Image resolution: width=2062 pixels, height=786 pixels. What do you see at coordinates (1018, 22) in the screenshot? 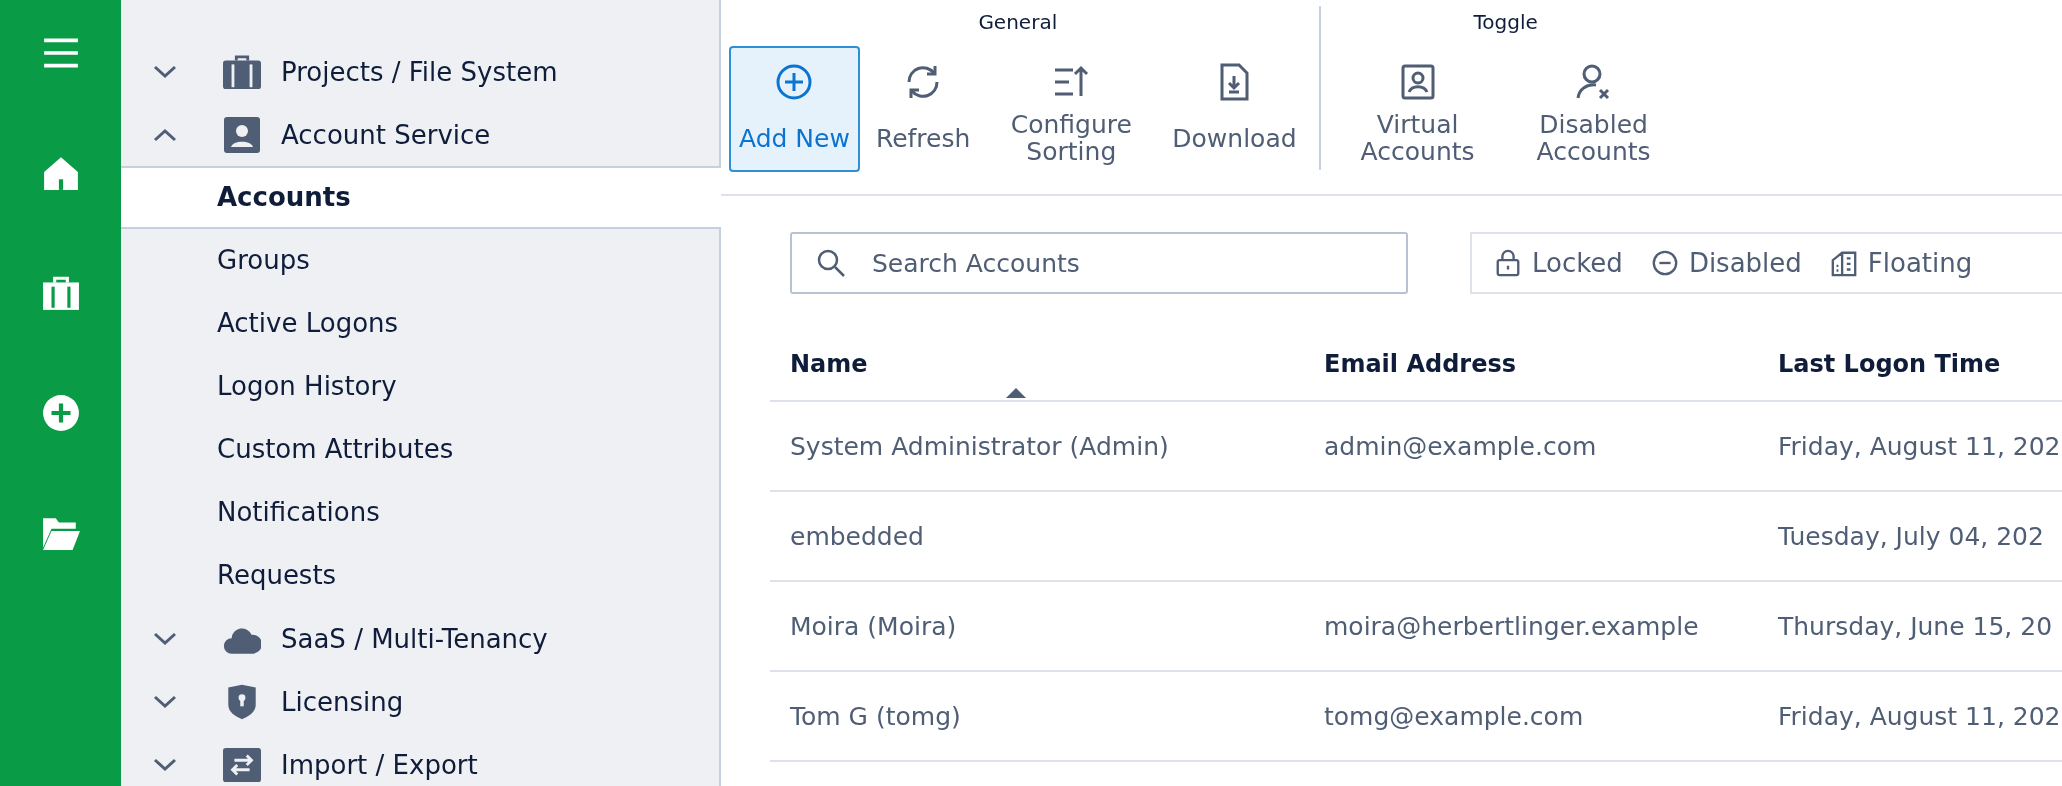
I see `toolbar-group-title: General` at bounding box center [1018, 22].